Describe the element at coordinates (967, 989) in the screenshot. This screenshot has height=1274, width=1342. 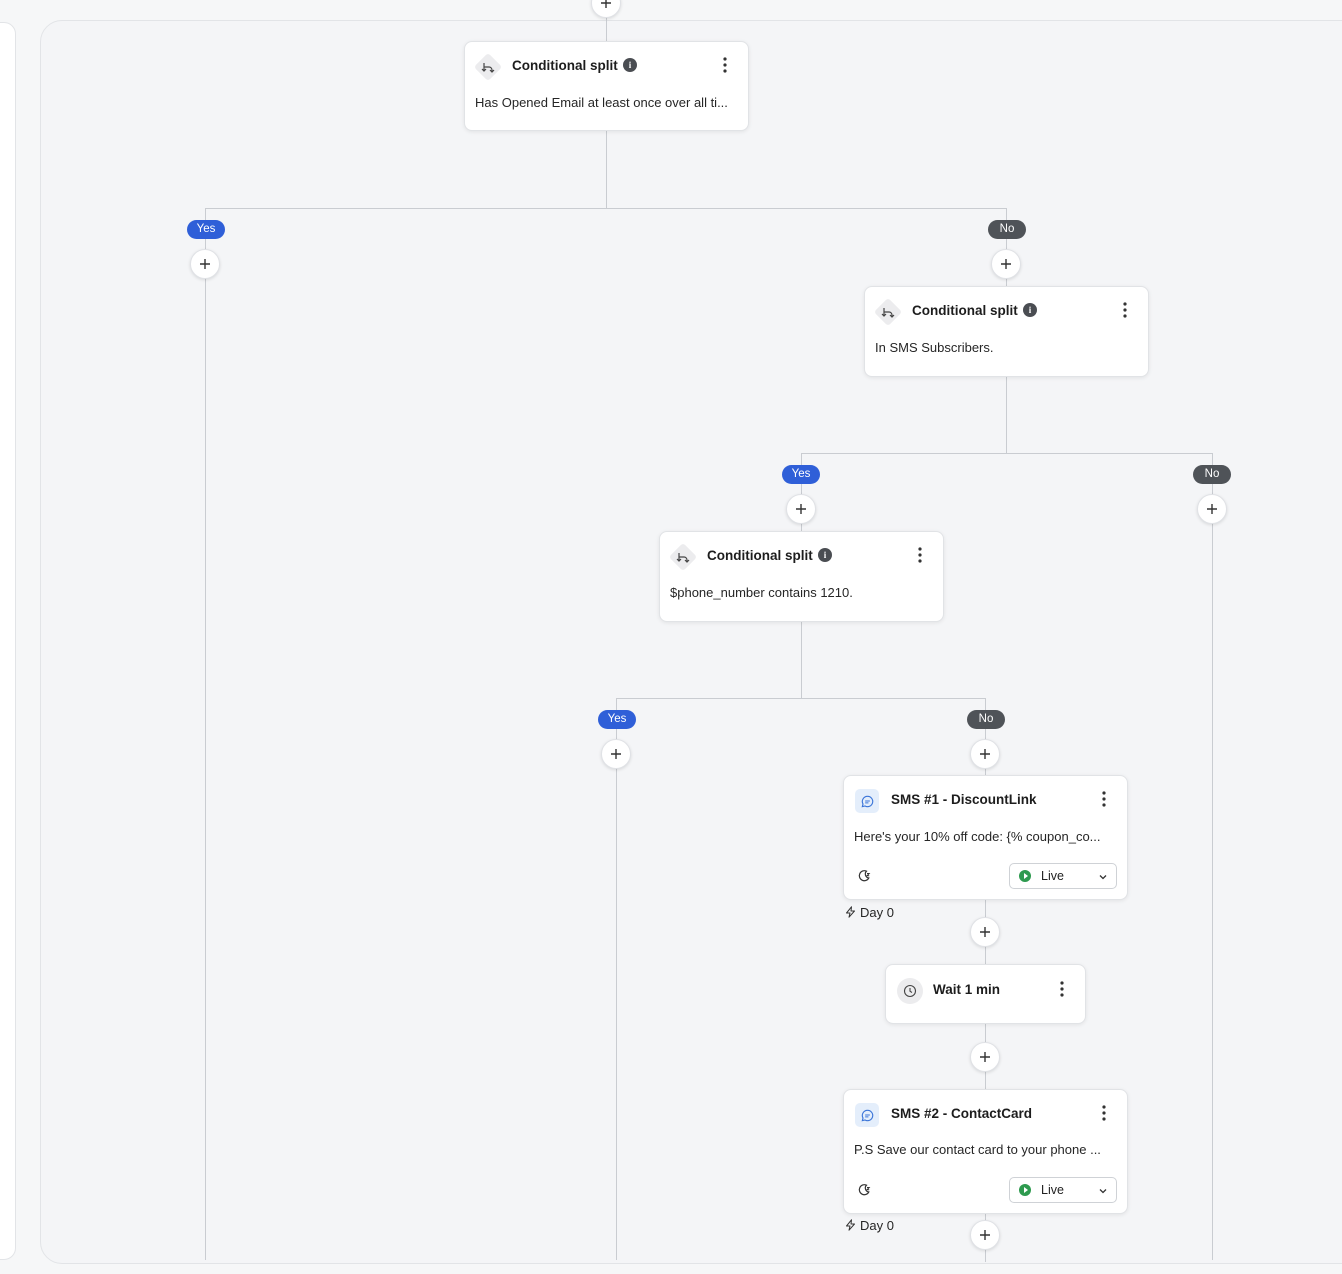
I see `card-title: Wait 1 min` at that location.